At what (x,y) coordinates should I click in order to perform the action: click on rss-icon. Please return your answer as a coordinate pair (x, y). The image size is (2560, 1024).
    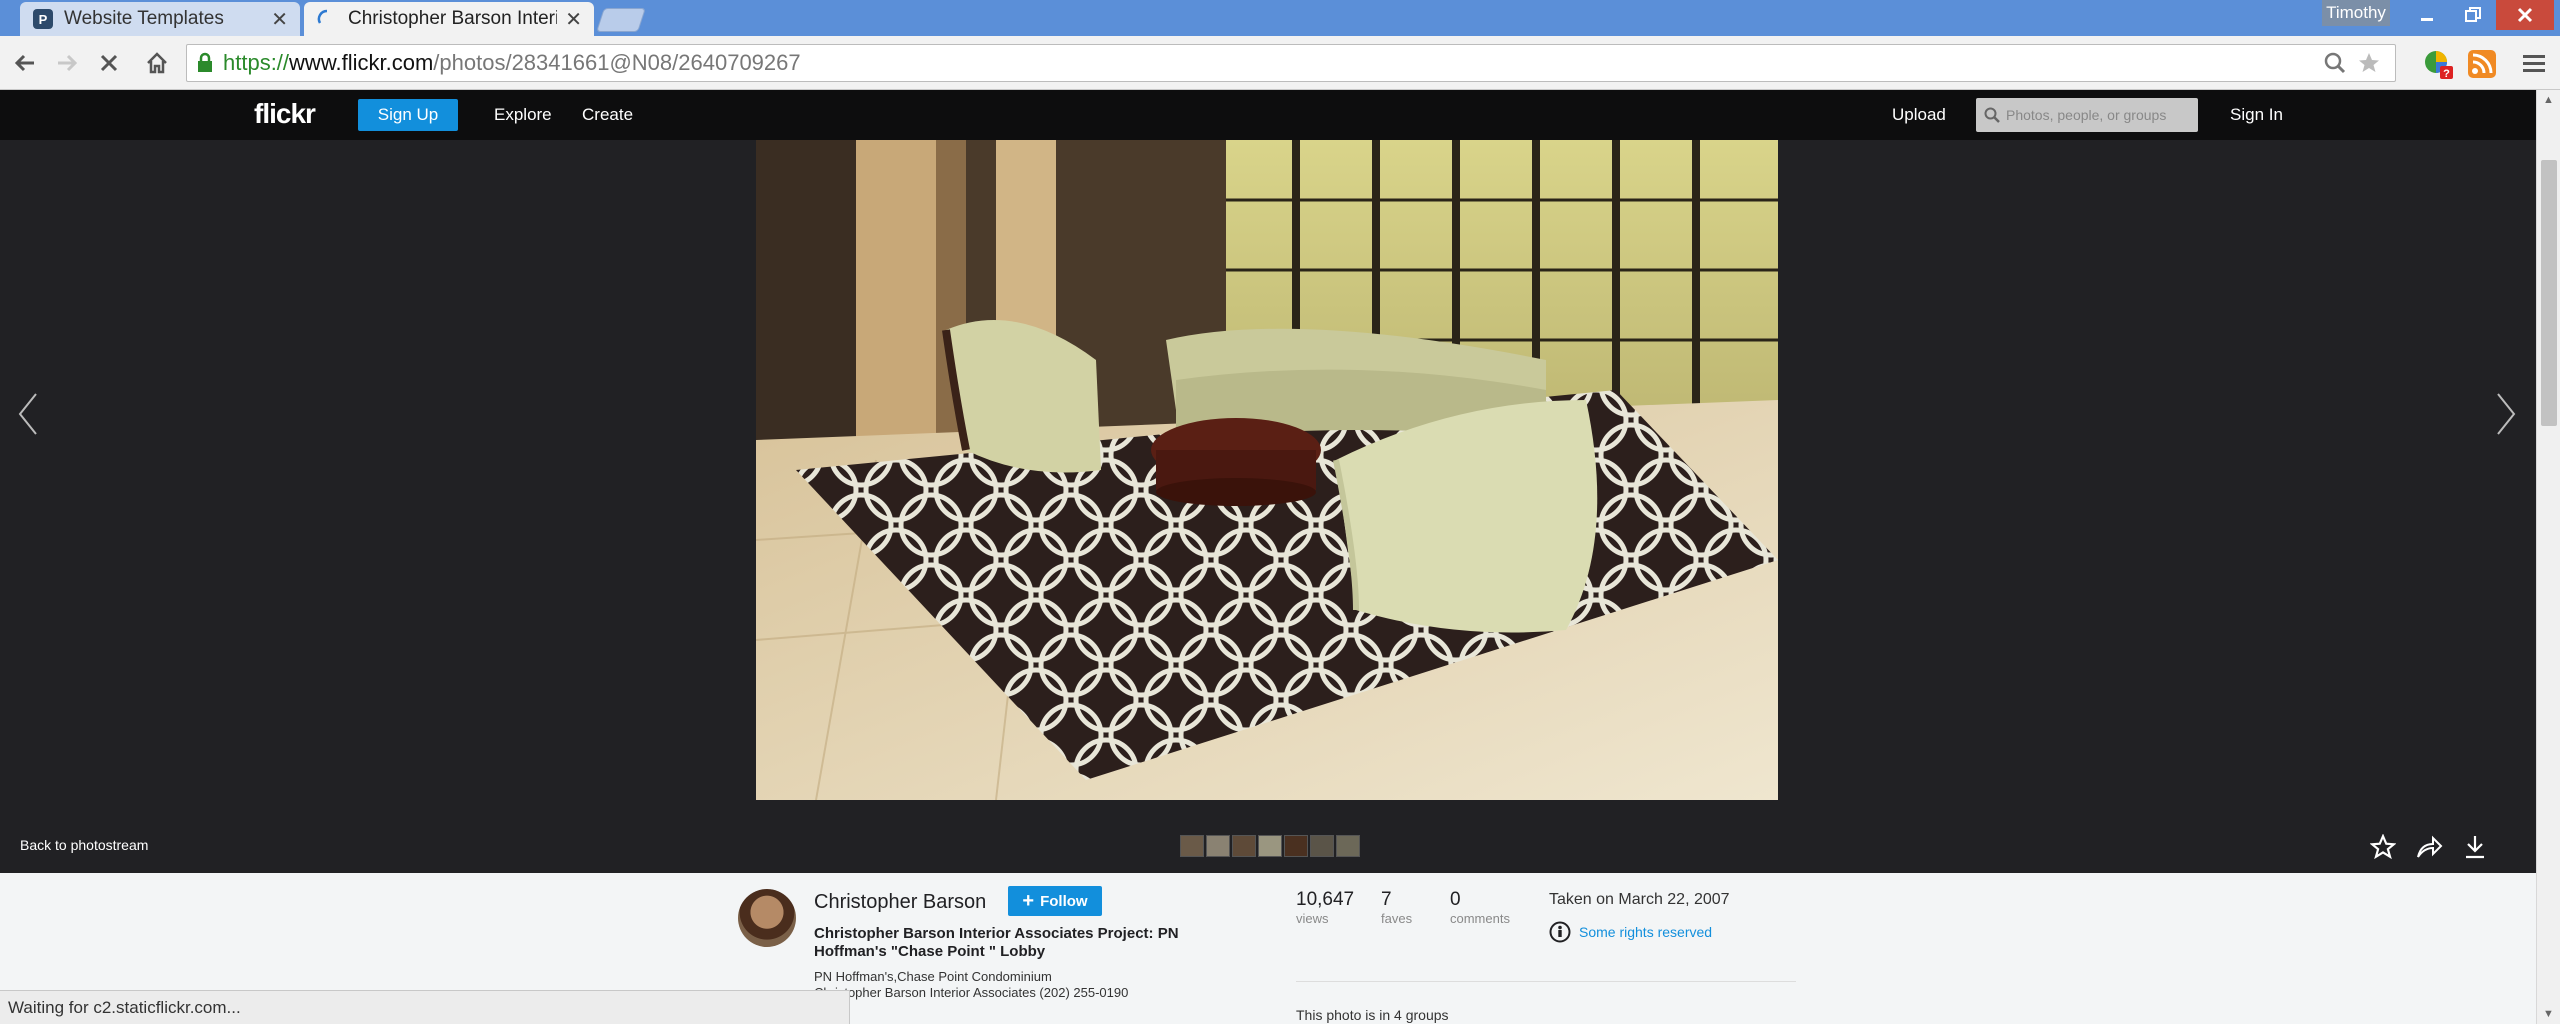
    Looking at the image, I should click on (2482, 64).